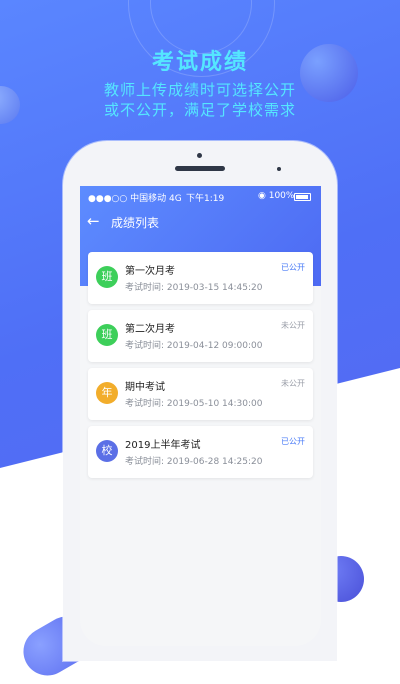 This screenshot has width=400, height=684. Describe the element at coordinates (200, 168) in the screenshot. I see `speaker-grille` at that location.